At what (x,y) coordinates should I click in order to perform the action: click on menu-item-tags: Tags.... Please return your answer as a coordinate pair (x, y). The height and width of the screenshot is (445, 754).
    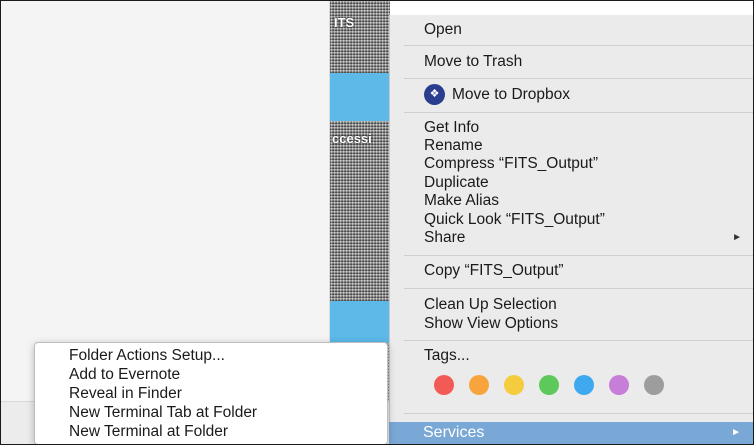
    Looking at the image, I should click on (447, 355).